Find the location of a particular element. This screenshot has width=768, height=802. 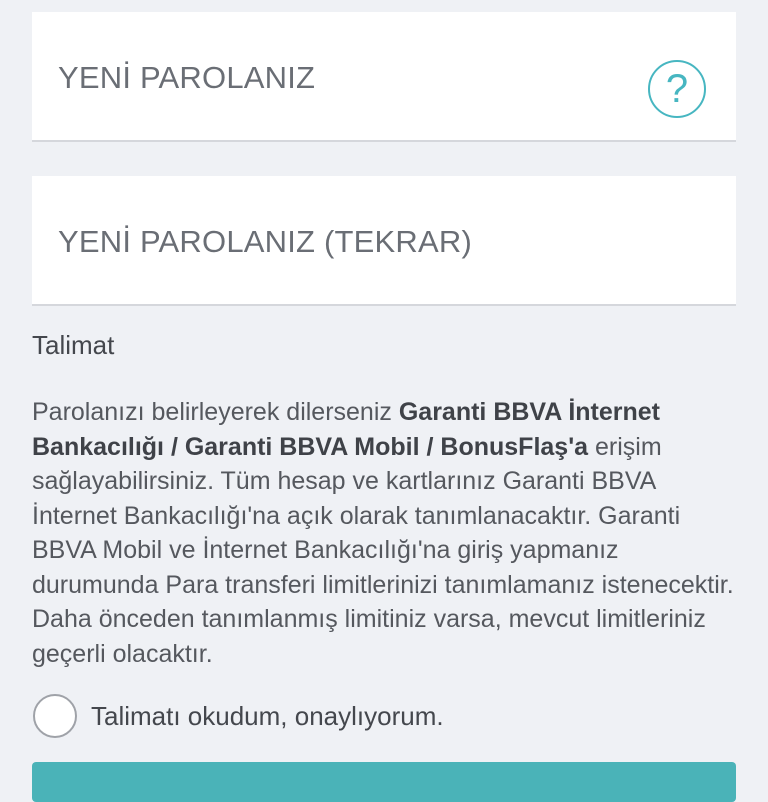

new-password-label: YENİ PAROLANIZ is located at coordinates (187, 77).